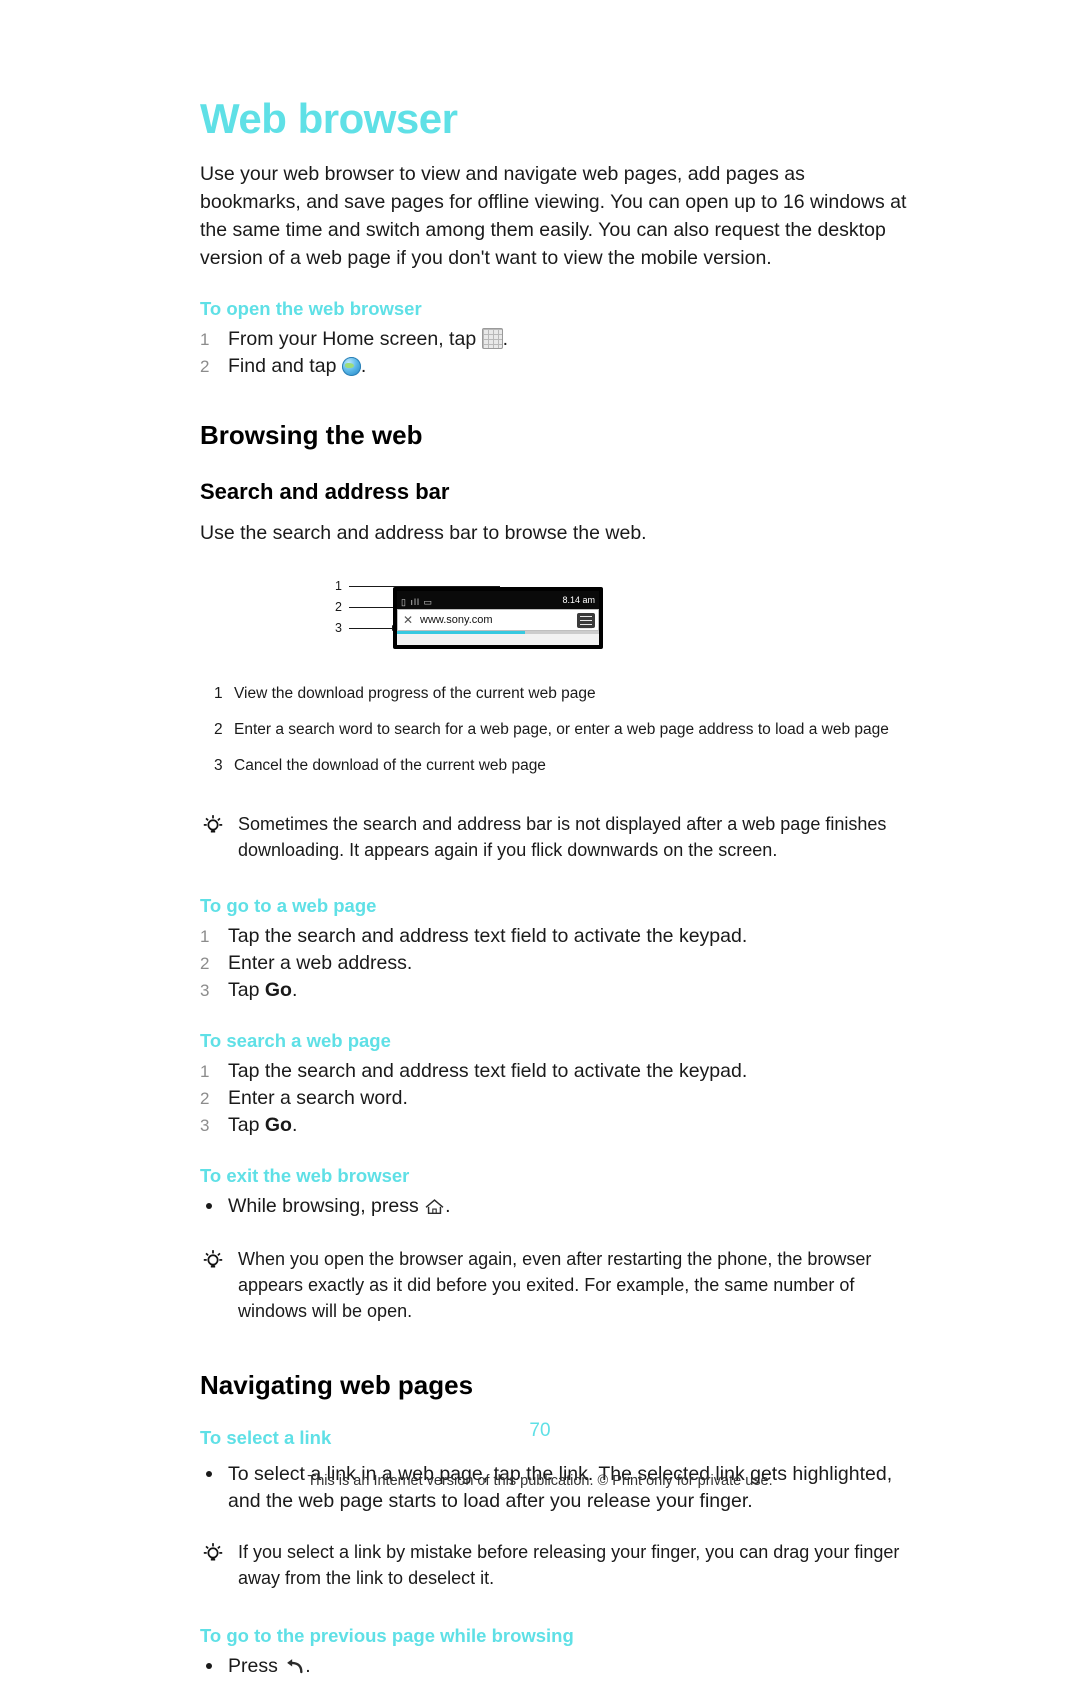  I want to click on step-item: 2 Enter a search word., so click(555, 1098).